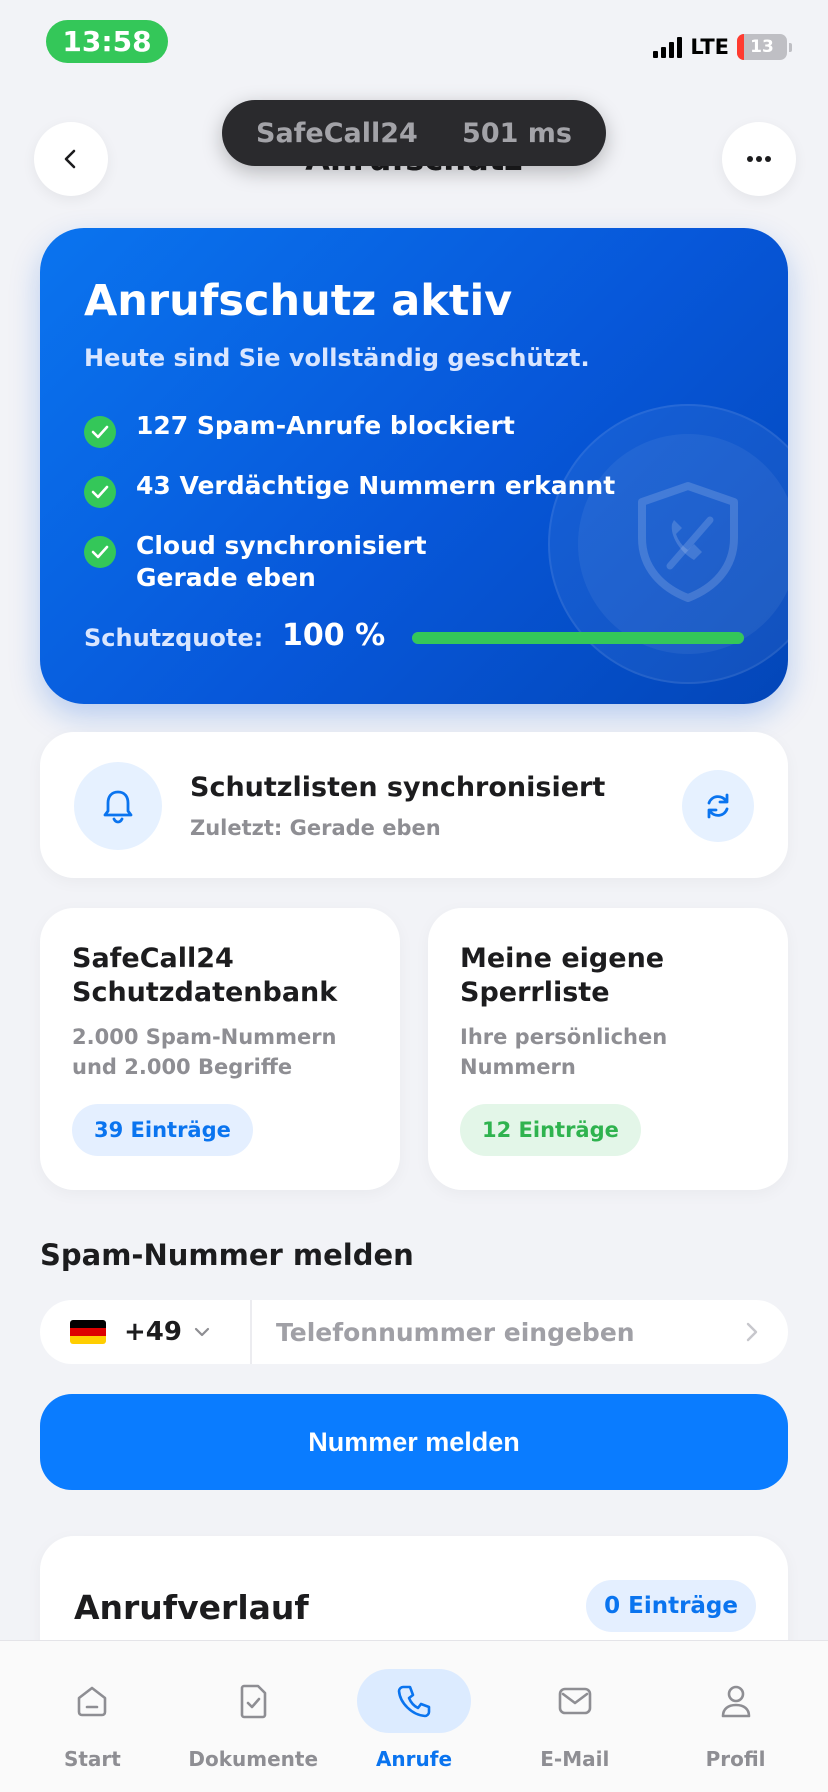  I want to click on list-title: Sperrliste, so click(535, 992).